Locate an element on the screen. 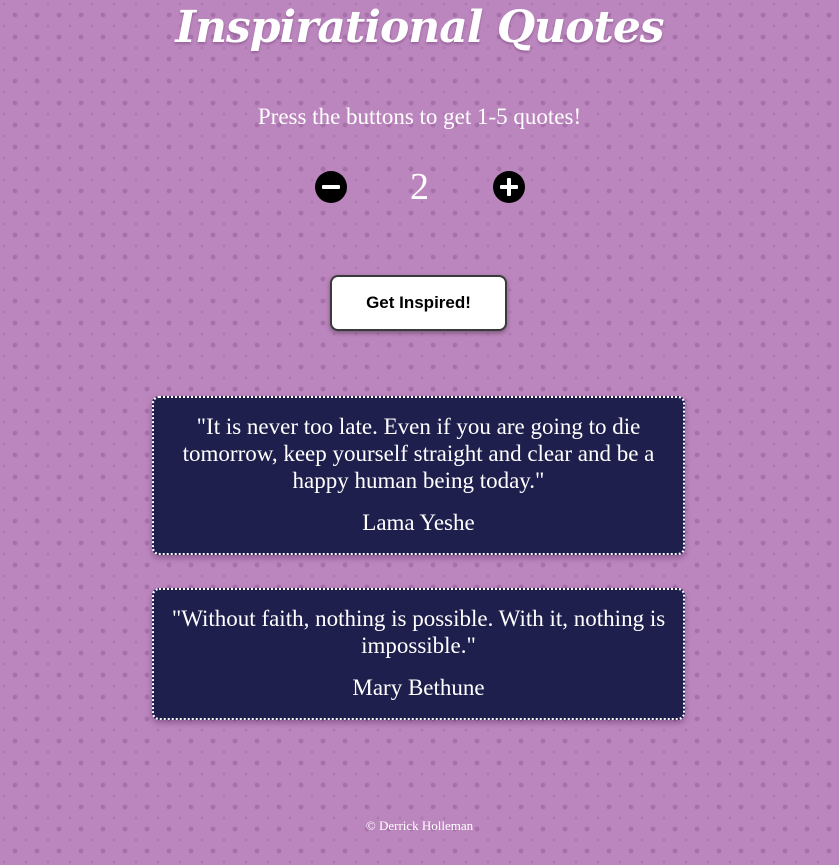 This screenshot has height=865, width=839. footer-copyright: © Derrick Holleman is located at coordinates (419, 825).